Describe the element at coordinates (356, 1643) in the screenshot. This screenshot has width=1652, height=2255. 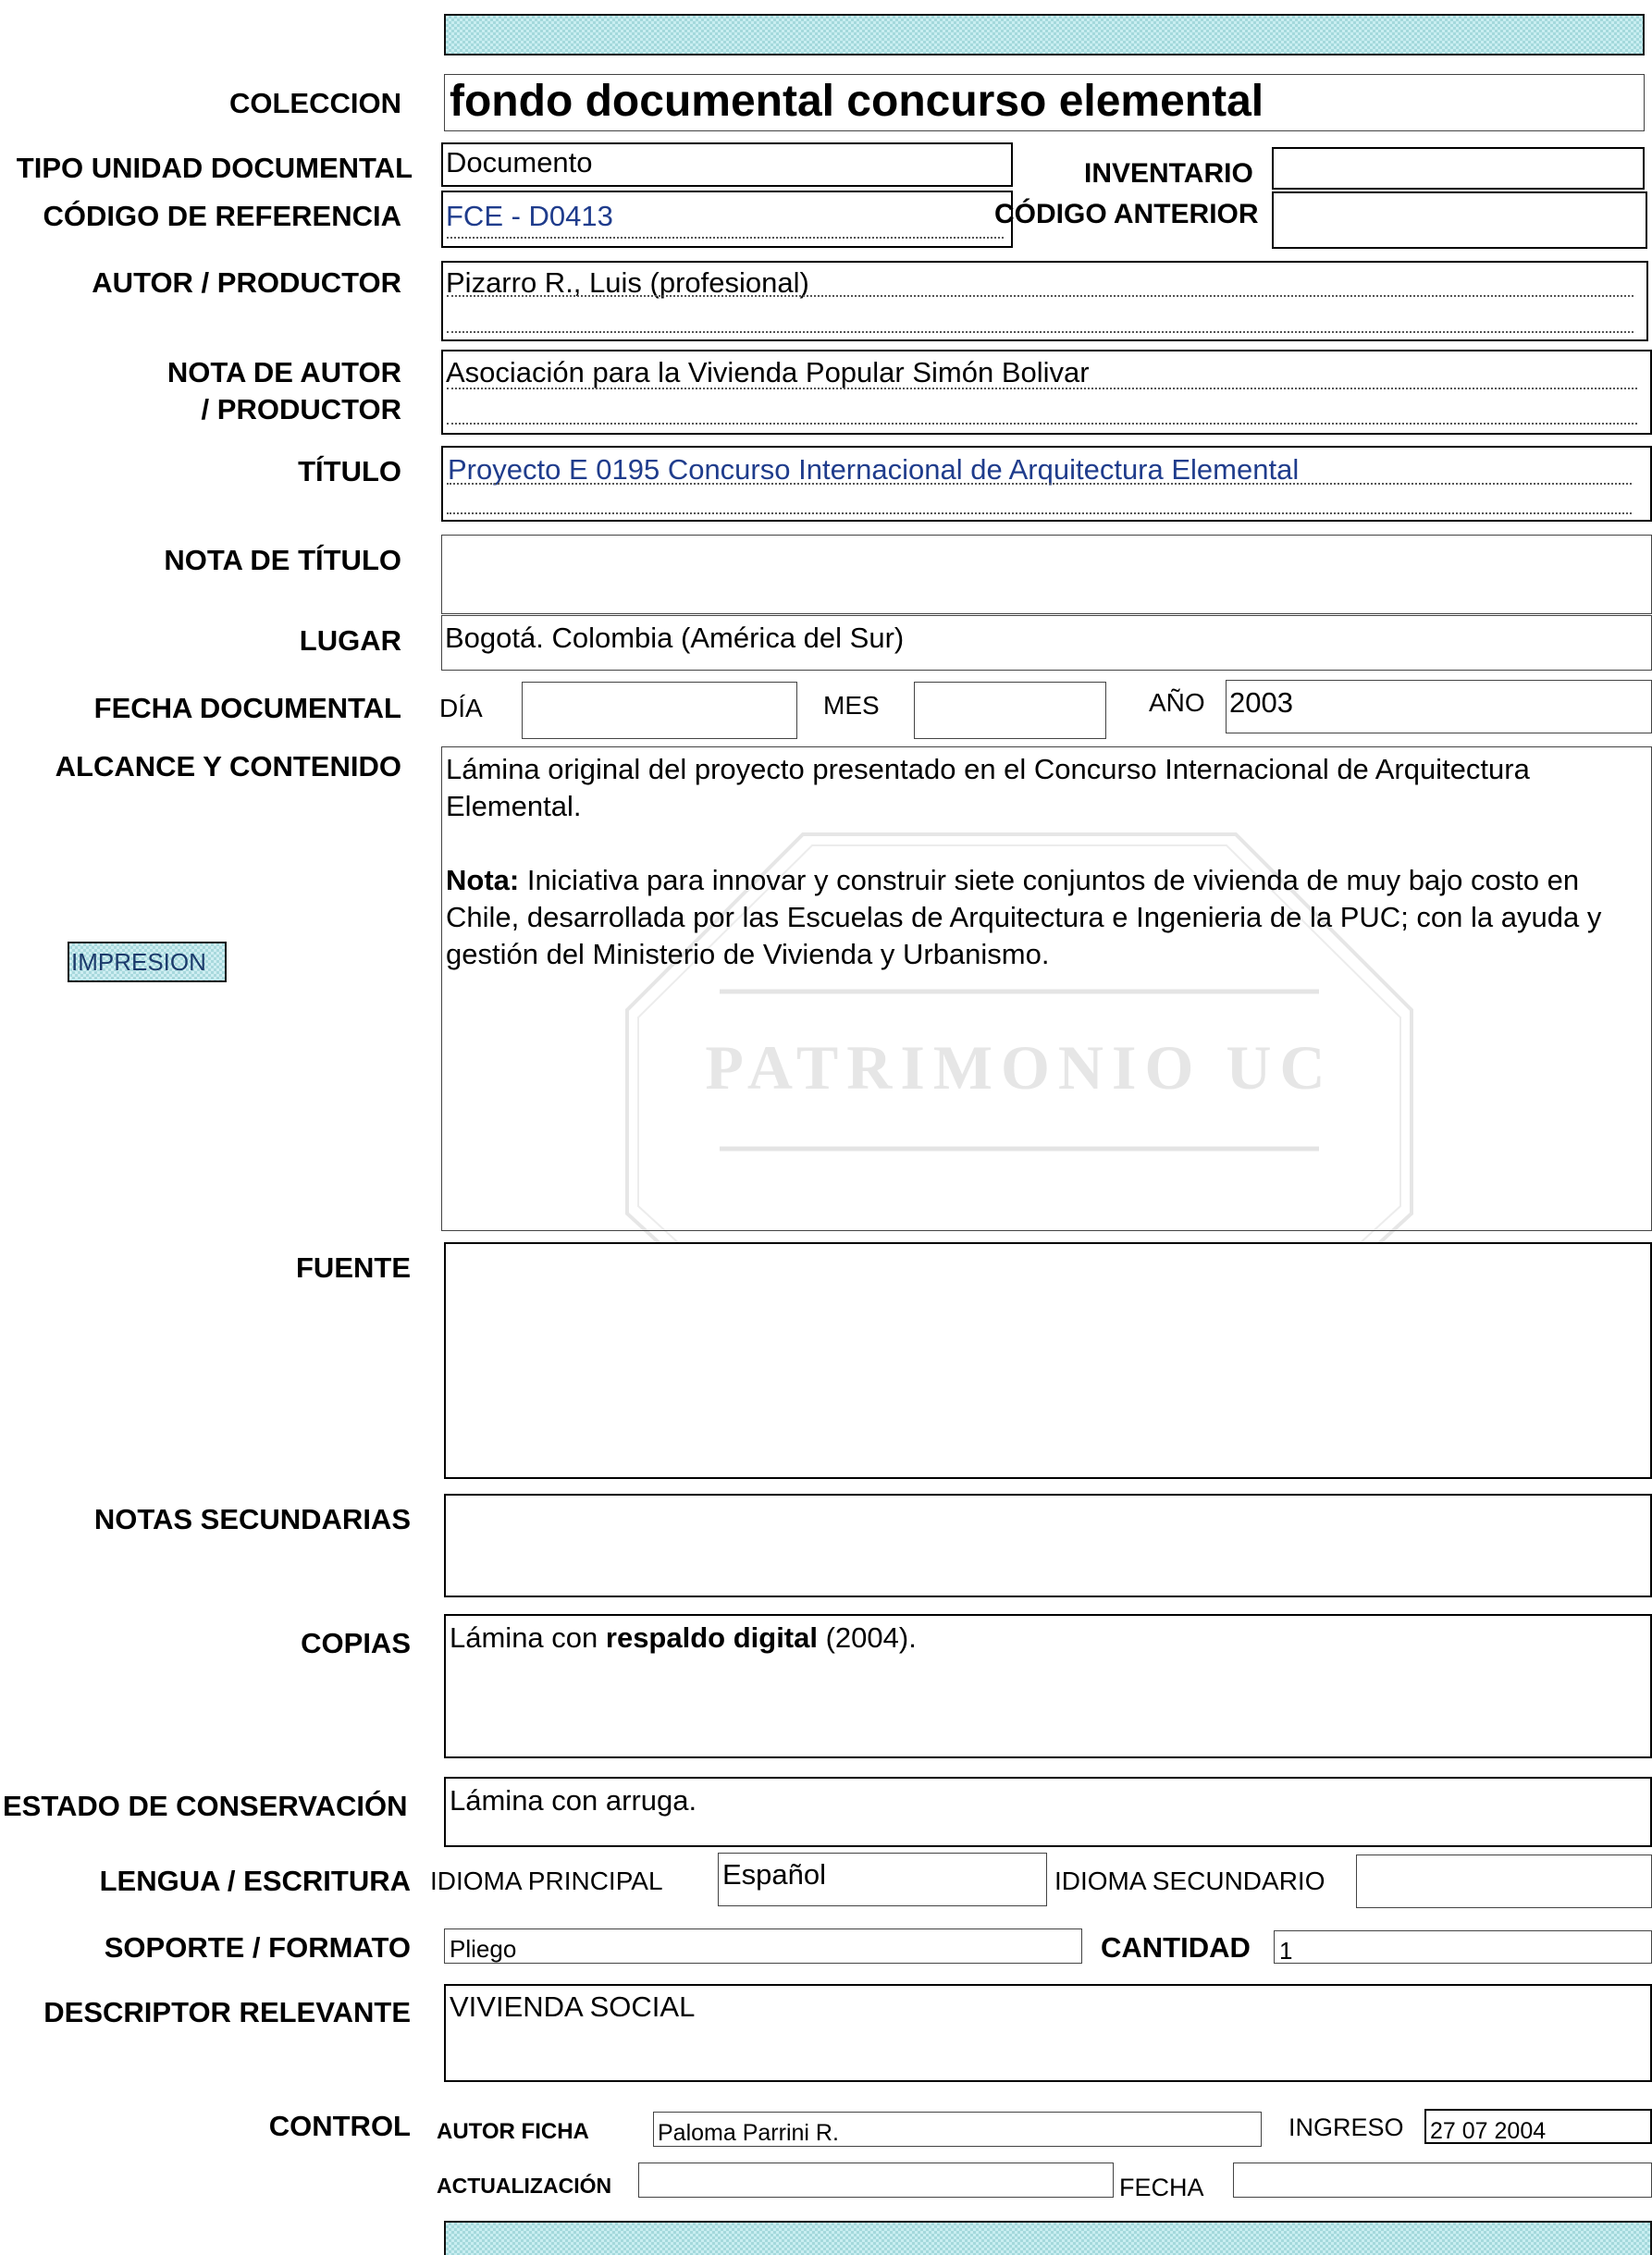
I see `copias-label: COPIAS` at that location.